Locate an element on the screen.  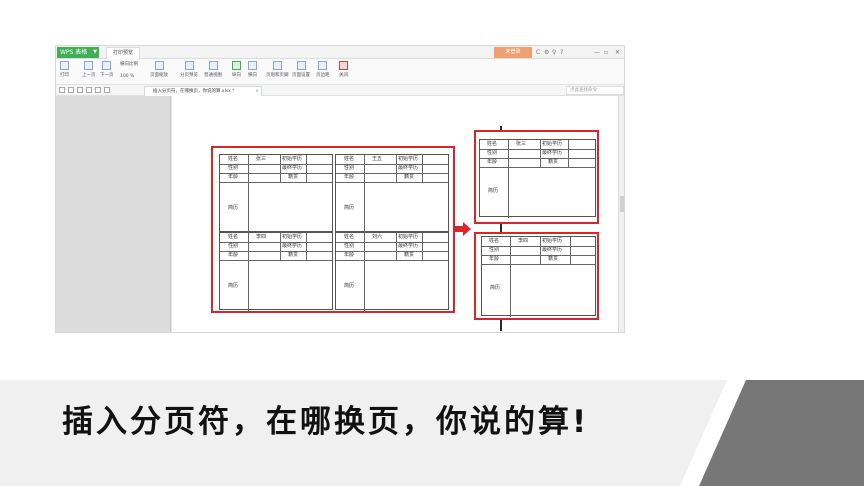
person-name: 刘六 is located at coordinates (377, 237).